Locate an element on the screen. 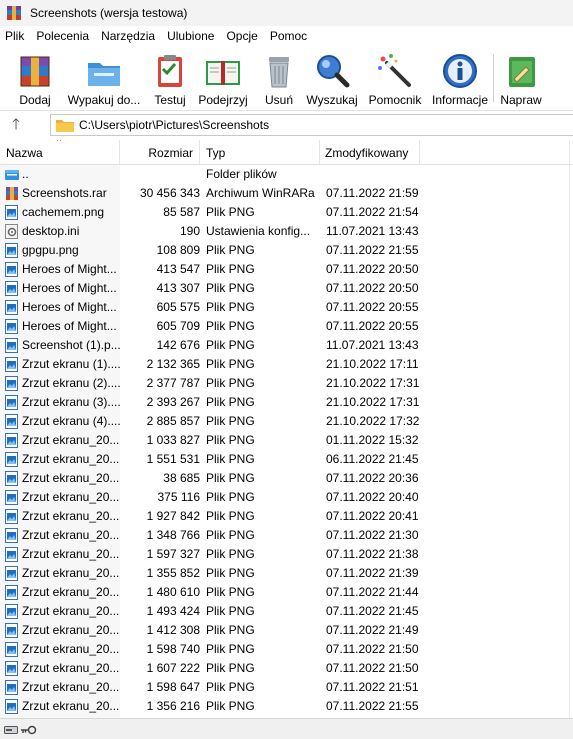 This screenshot has height=739, width=573. file-row: gpgpu.png 108 809 Plik PNG 07.11.2022 21:55 is located at coordinates (286, 250).